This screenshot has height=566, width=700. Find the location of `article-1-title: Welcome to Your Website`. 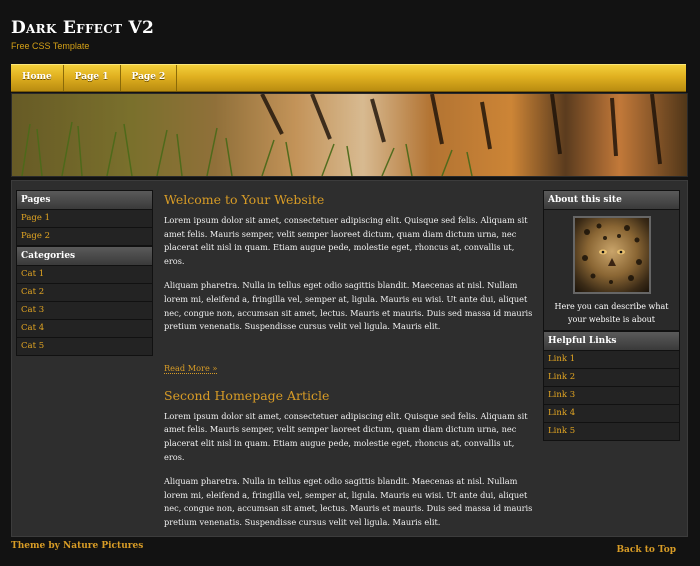

article-1-title: Welcome to Your Website is located at coordinates (244, 199).